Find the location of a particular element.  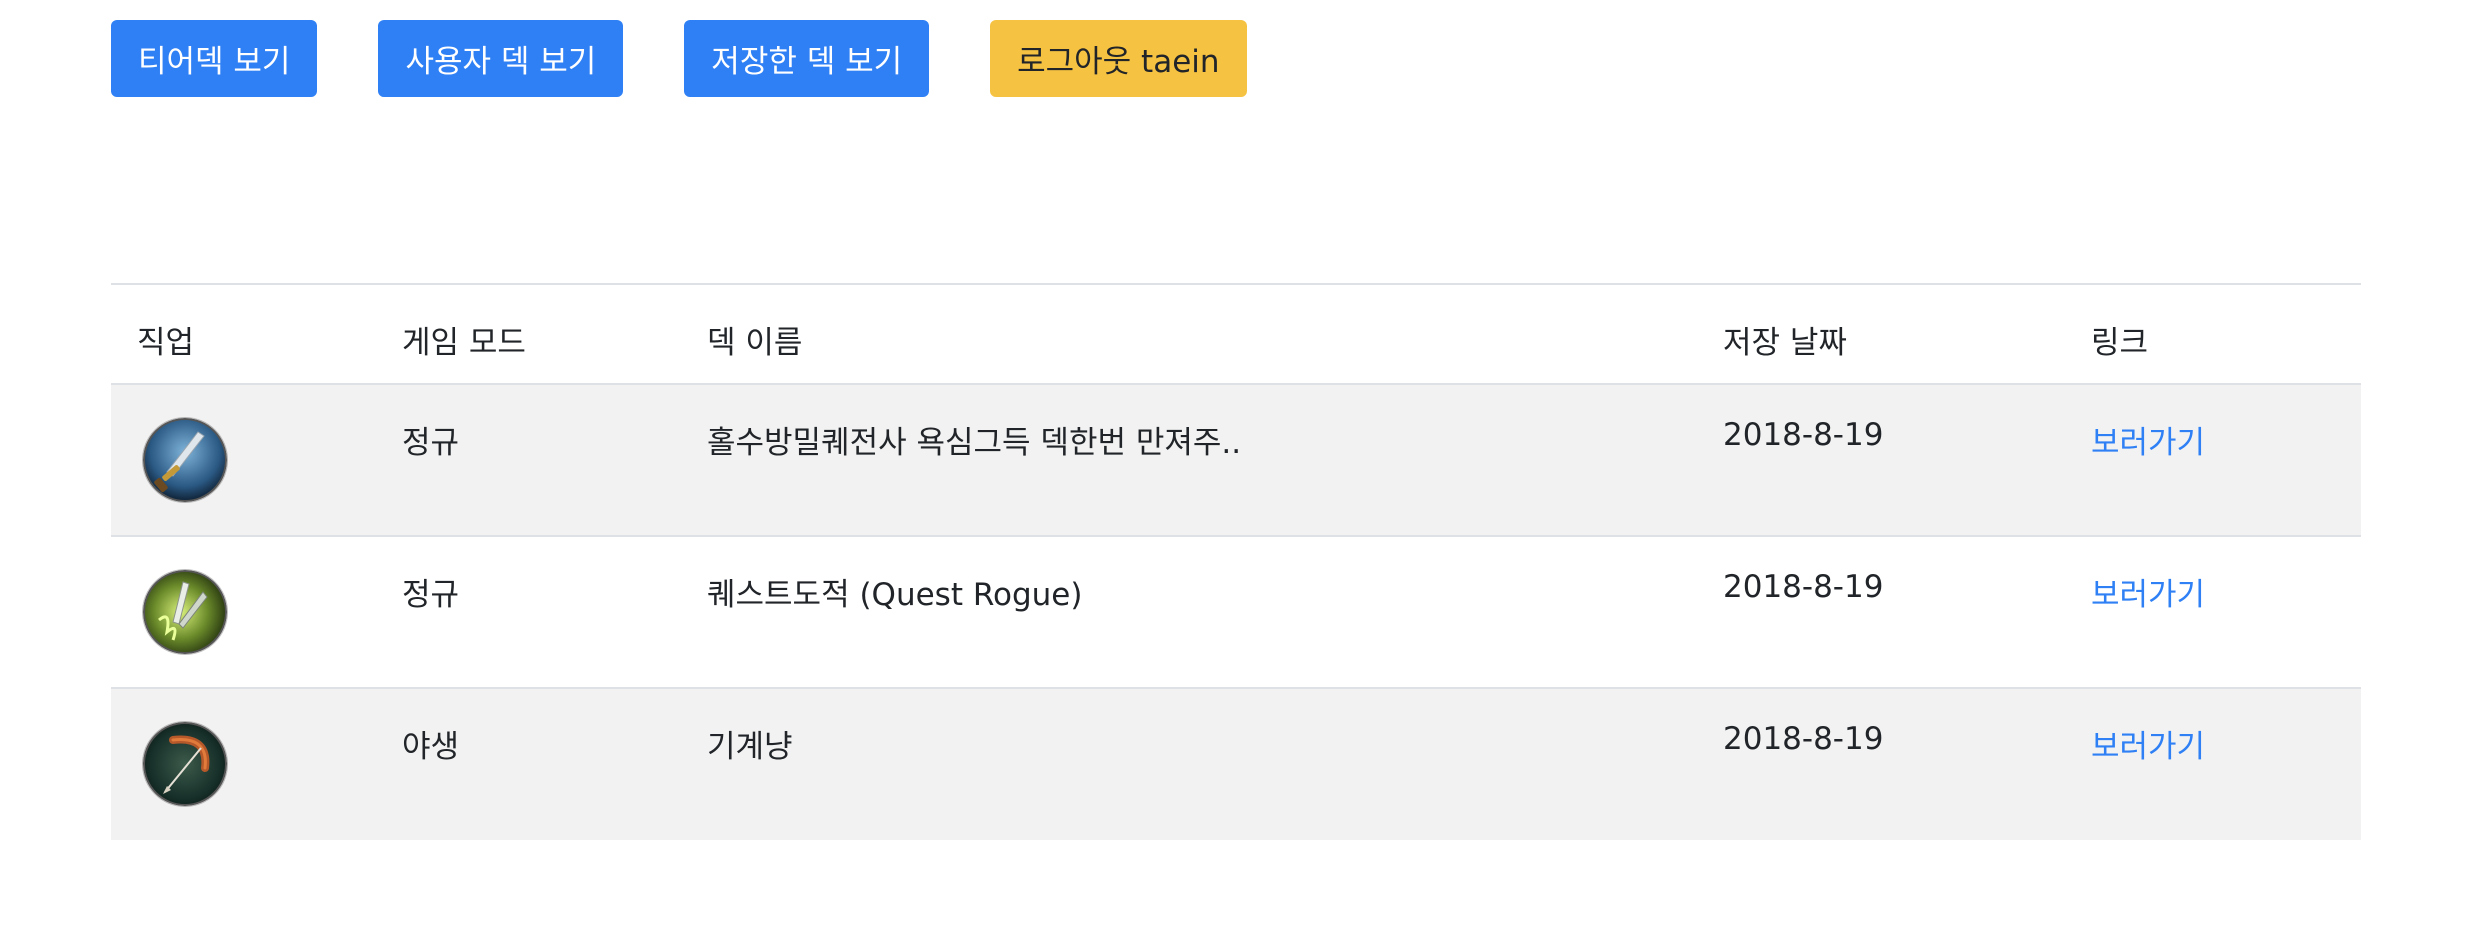

saved-decks-button: 저장한 덱 보기 is located at coordinates (807, 58).